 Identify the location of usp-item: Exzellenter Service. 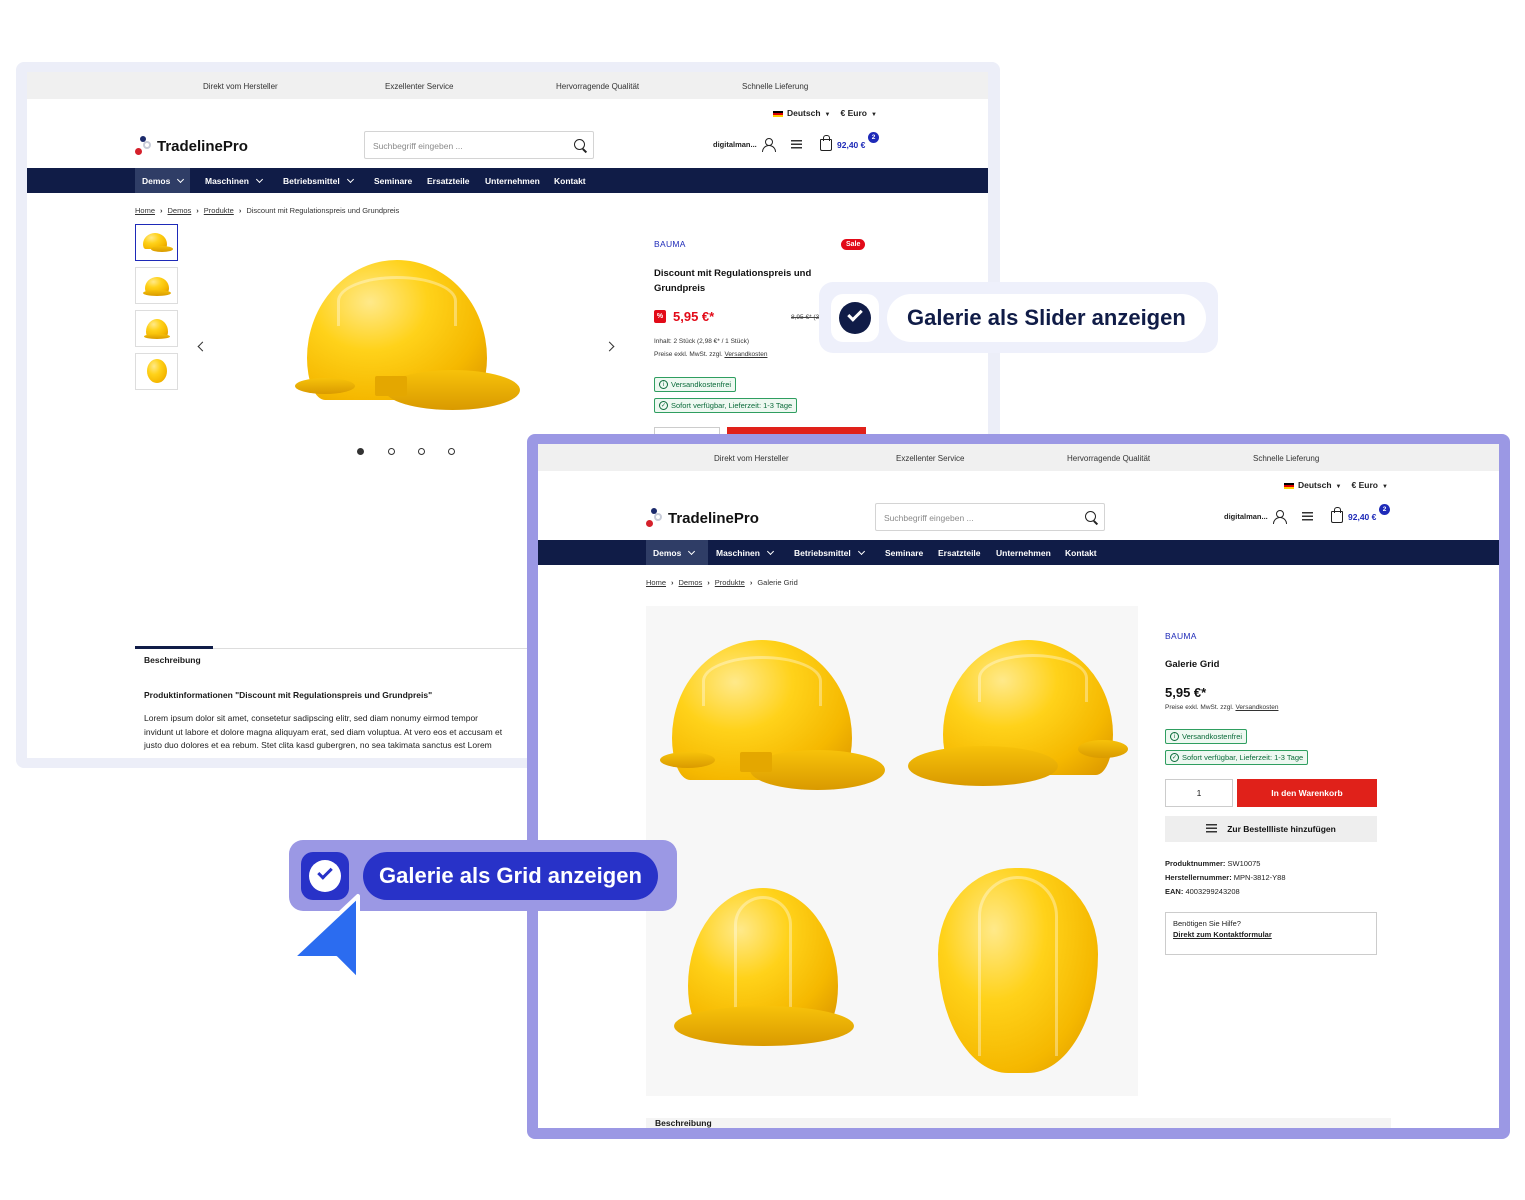
(419, 86).